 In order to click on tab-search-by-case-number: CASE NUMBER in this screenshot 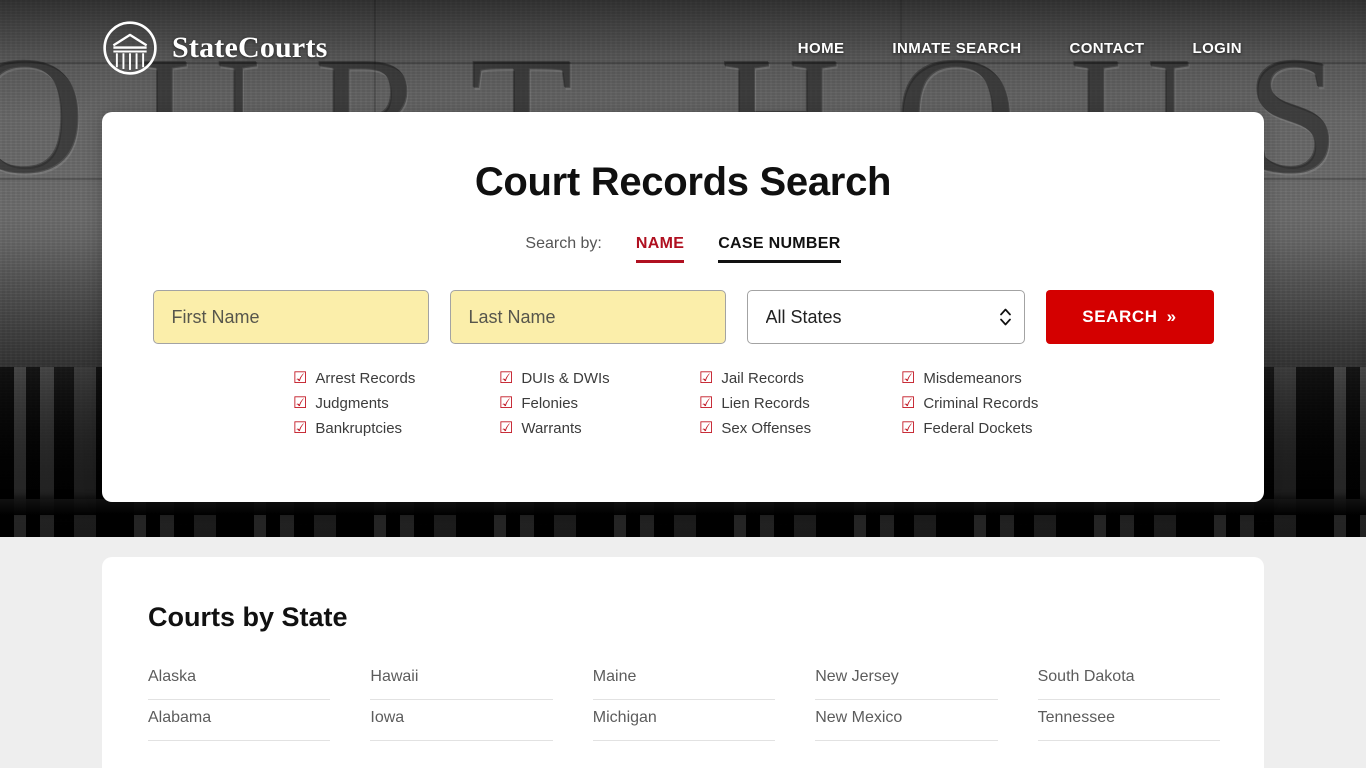, I will do `click(779, 249)`.